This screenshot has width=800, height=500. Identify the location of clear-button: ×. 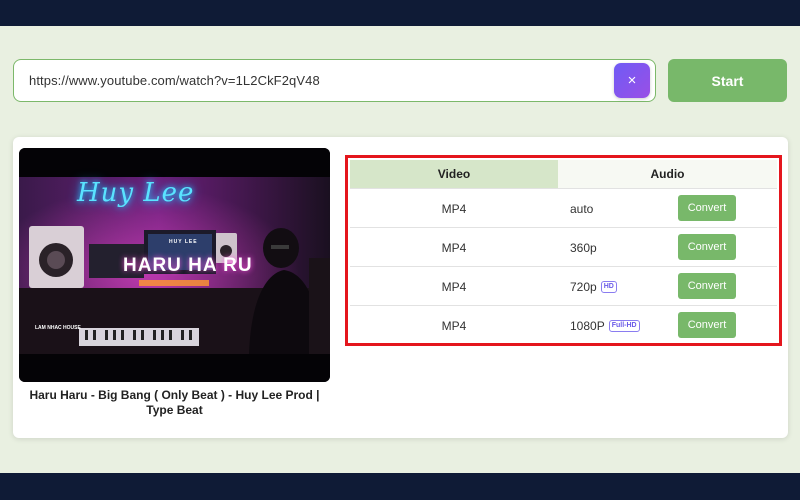
(632, 80).